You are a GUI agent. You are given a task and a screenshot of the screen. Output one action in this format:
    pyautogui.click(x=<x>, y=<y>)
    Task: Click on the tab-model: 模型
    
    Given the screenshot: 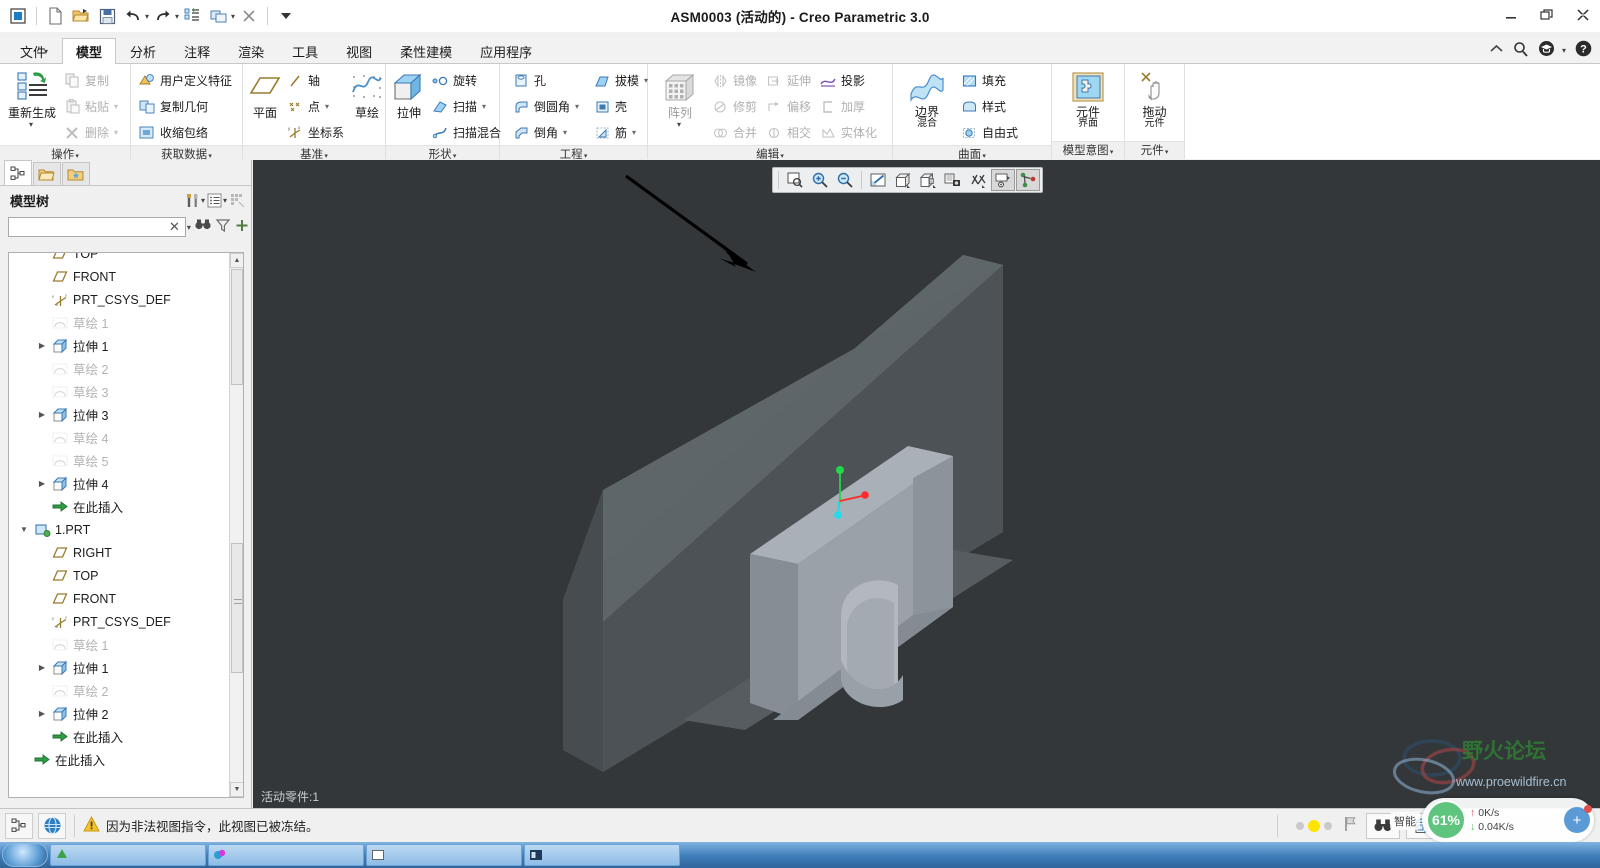 What is the action you would take?
    pyautogui.click(x=89, y=51)
    